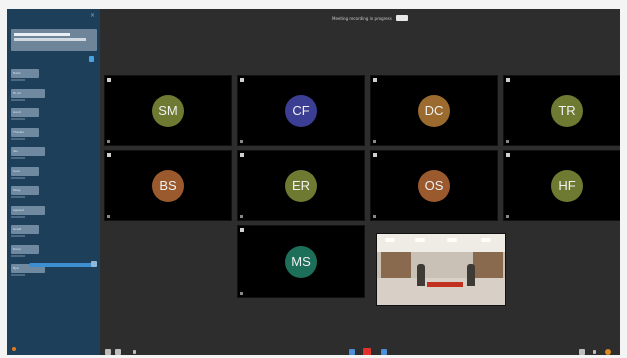 This screenshot has width=627, height=358. What do you see at coordinates (54, 153) in the screenshot?
I see `chat-message: Yes` at bounding box center [54, 153].